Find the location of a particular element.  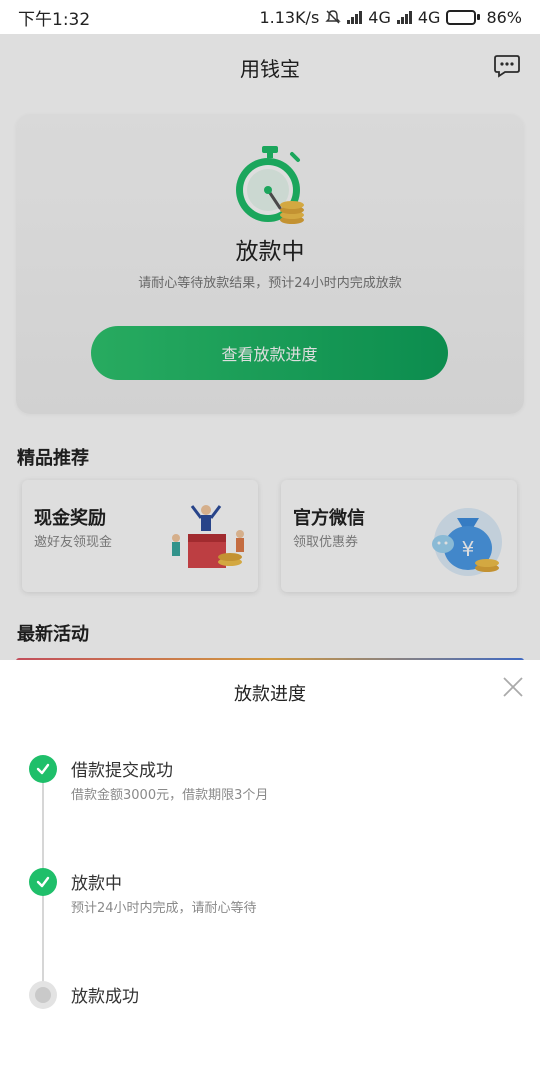

status-indicators: 1.13K/s 4G 4G 86% is located at coordinates (390, 17).